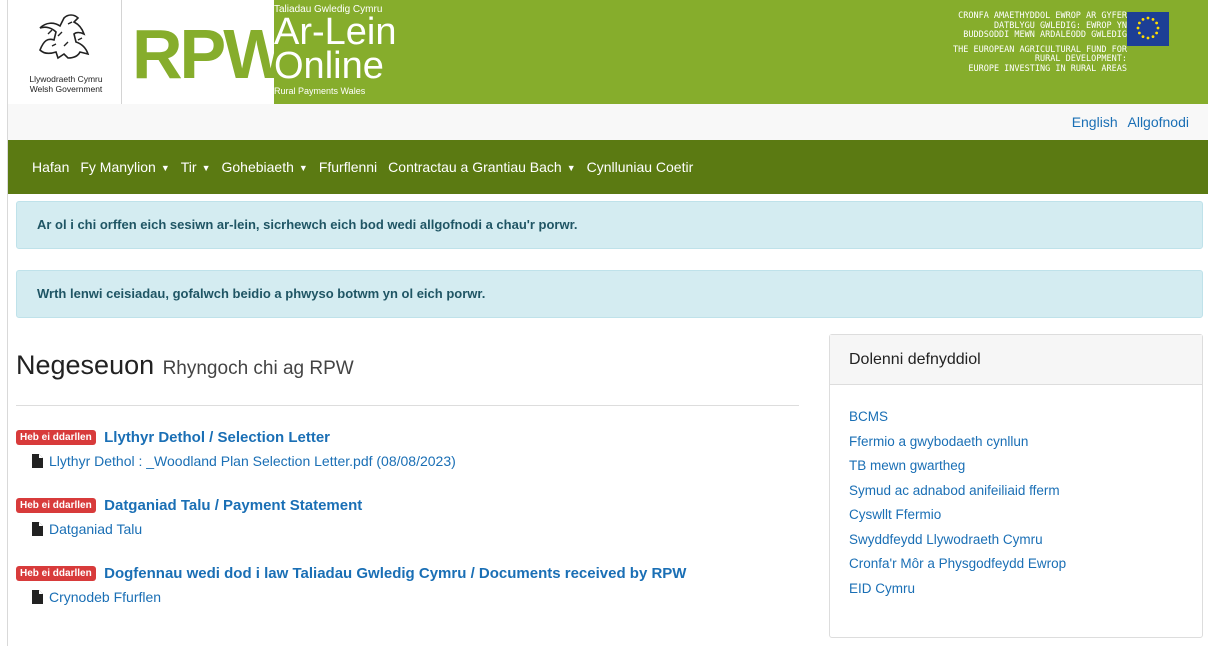 The width and height of the screenshot is (1208, 646). Describe the element at coordinates (118, 167) in the screenshot. I see `nav-label: Fy Manylion` at that location.